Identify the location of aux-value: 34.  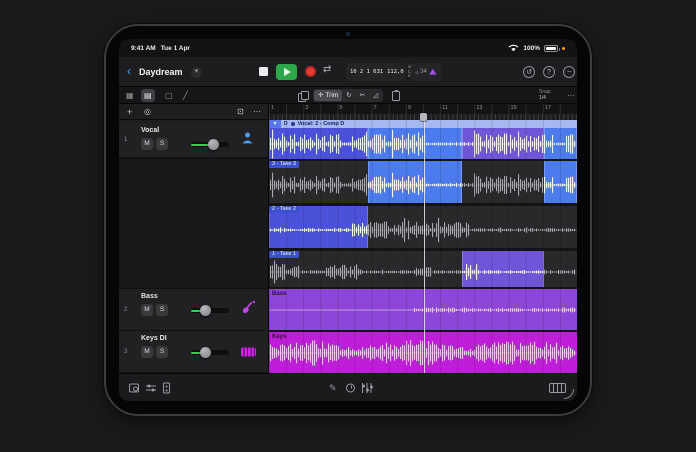
(423, 72).